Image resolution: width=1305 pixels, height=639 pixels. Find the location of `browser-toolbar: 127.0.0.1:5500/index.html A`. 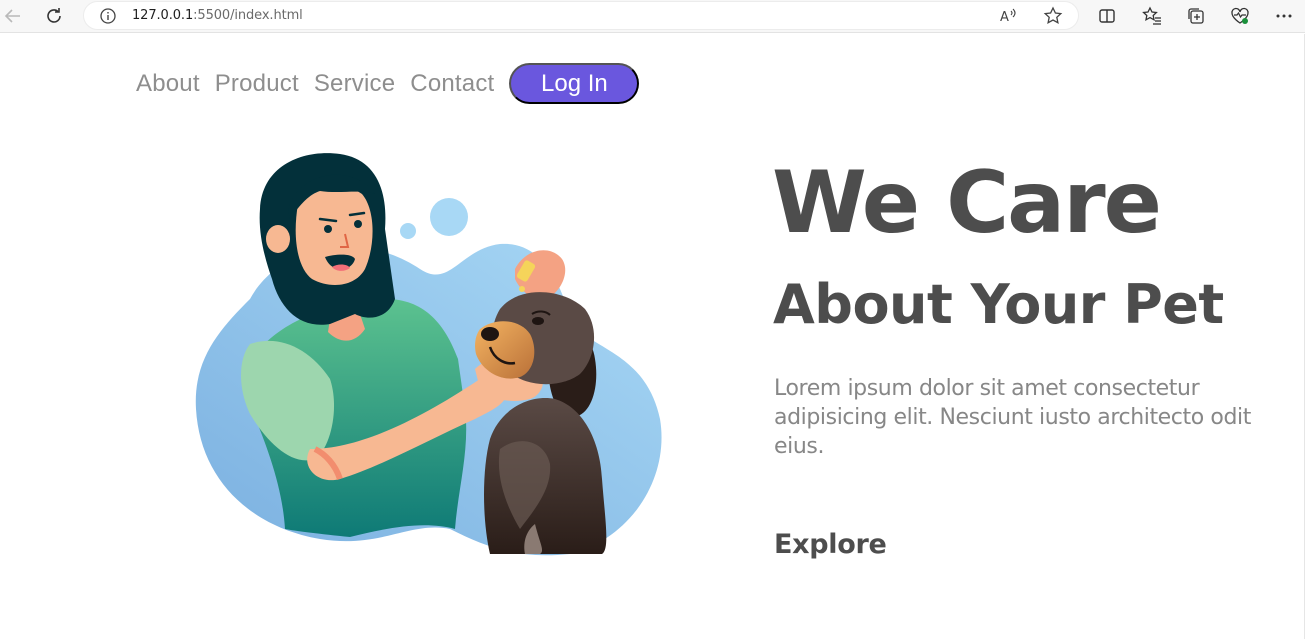

browser-toolbar: 127.0.0.1:5500/index.html A is located at coordinates (652, 16).